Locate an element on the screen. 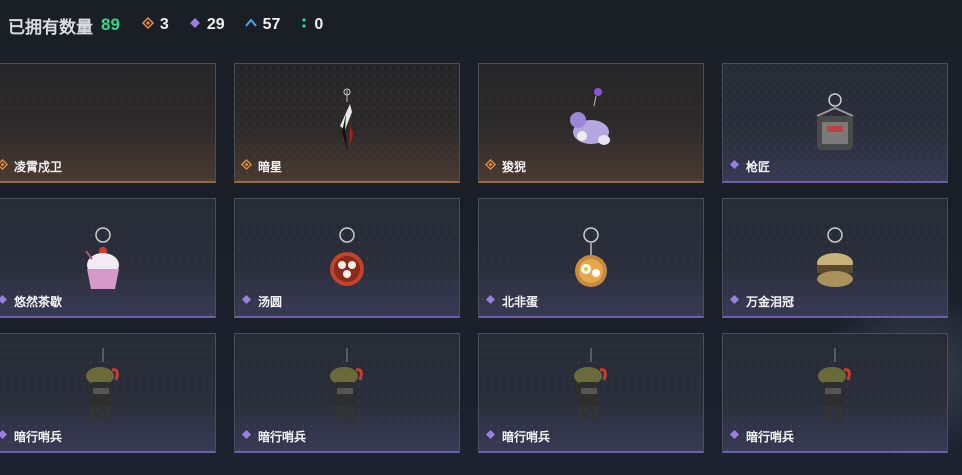 This screenshot has width=962, height=475. item-card: 万金泪冠 is located at coordinates (835, 258).